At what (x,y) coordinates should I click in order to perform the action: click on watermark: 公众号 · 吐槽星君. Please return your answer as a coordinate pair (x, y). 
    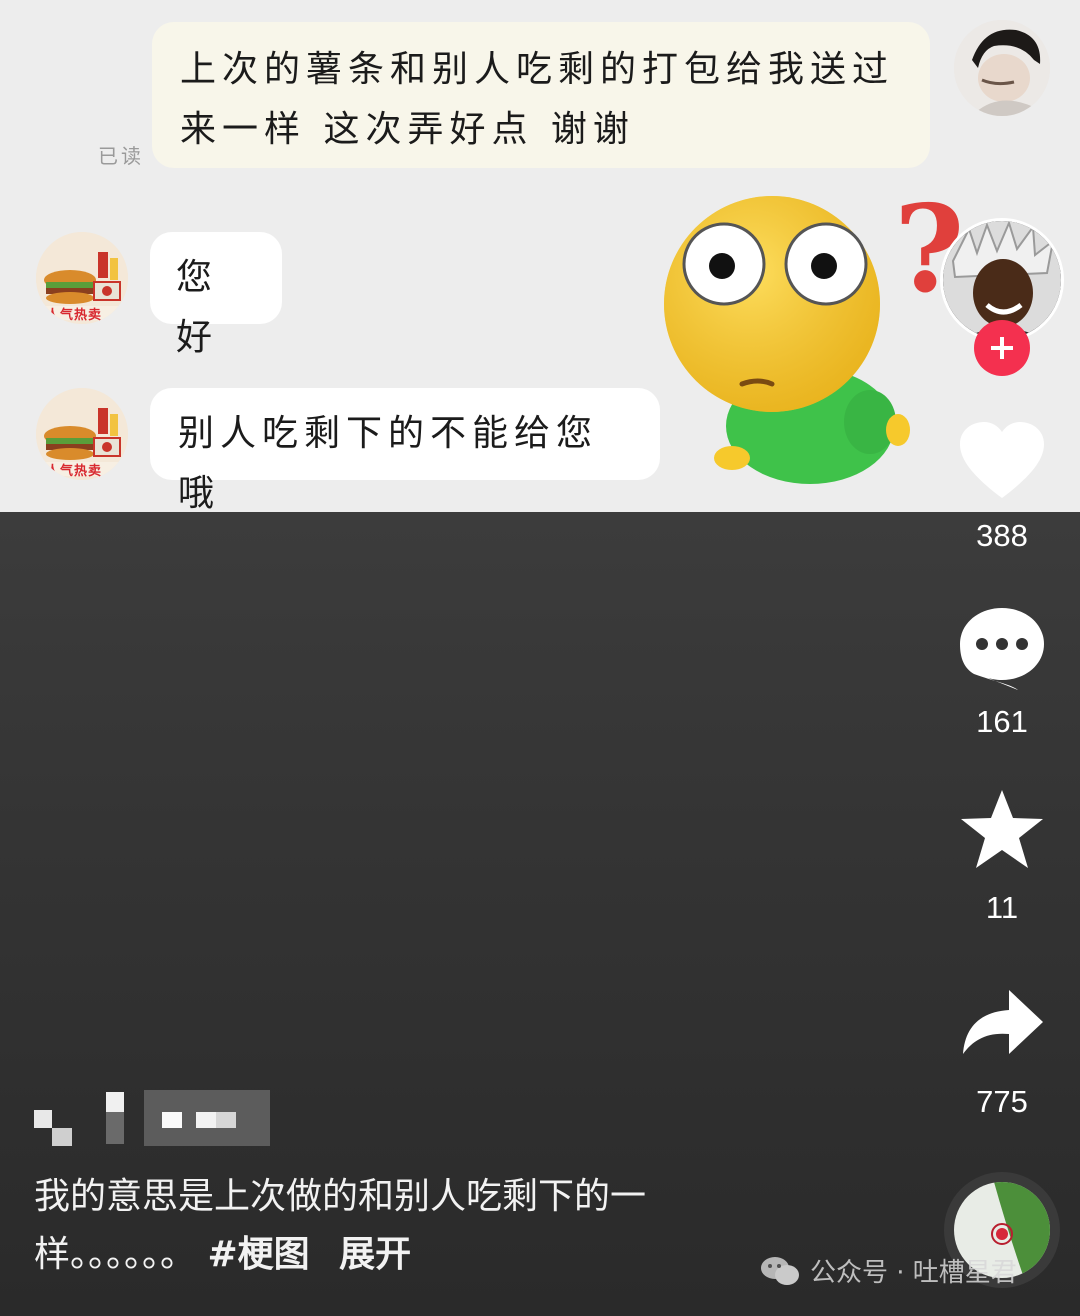
    Looking at the image, I should click on (888, 1270).